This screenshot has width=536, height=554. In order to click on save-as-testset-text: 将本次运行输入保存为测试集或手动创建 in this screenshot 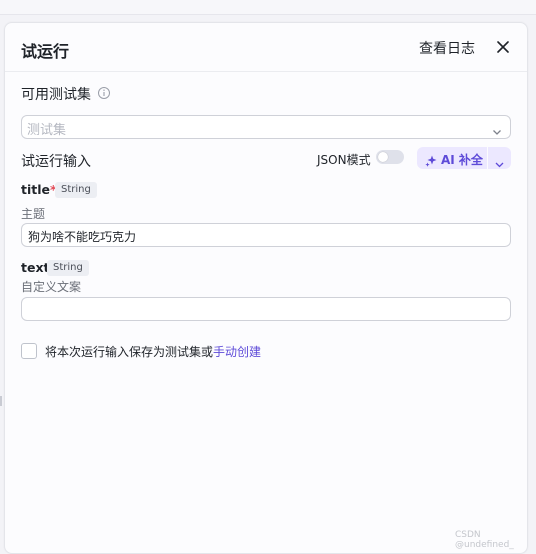, I will do `click(153, 351)`.